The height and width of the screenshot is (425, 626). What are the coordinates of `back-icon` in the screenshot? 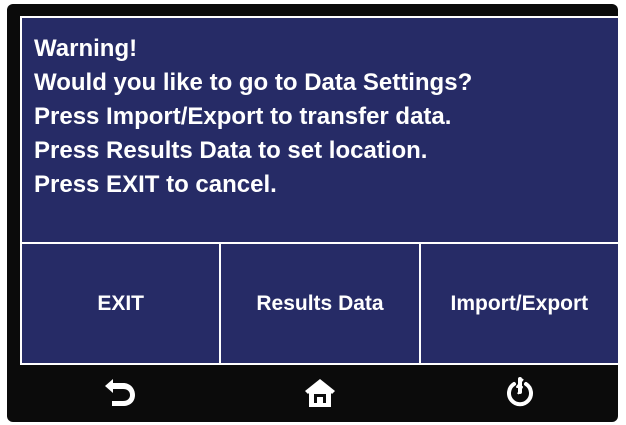 It's located at (120, 392).